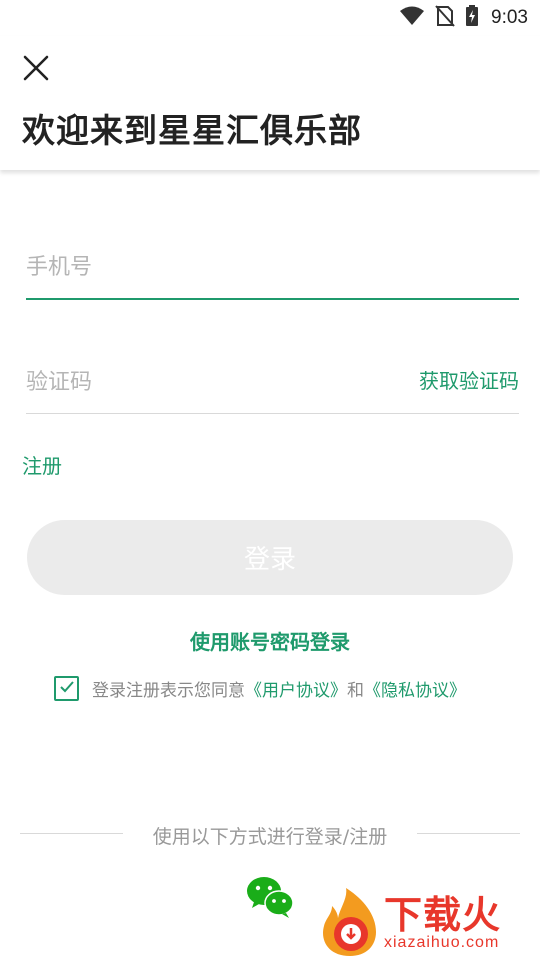 The width and height of the screenshot is (540, 962). I want to click on flame-logo-icon, so click(350, 925).